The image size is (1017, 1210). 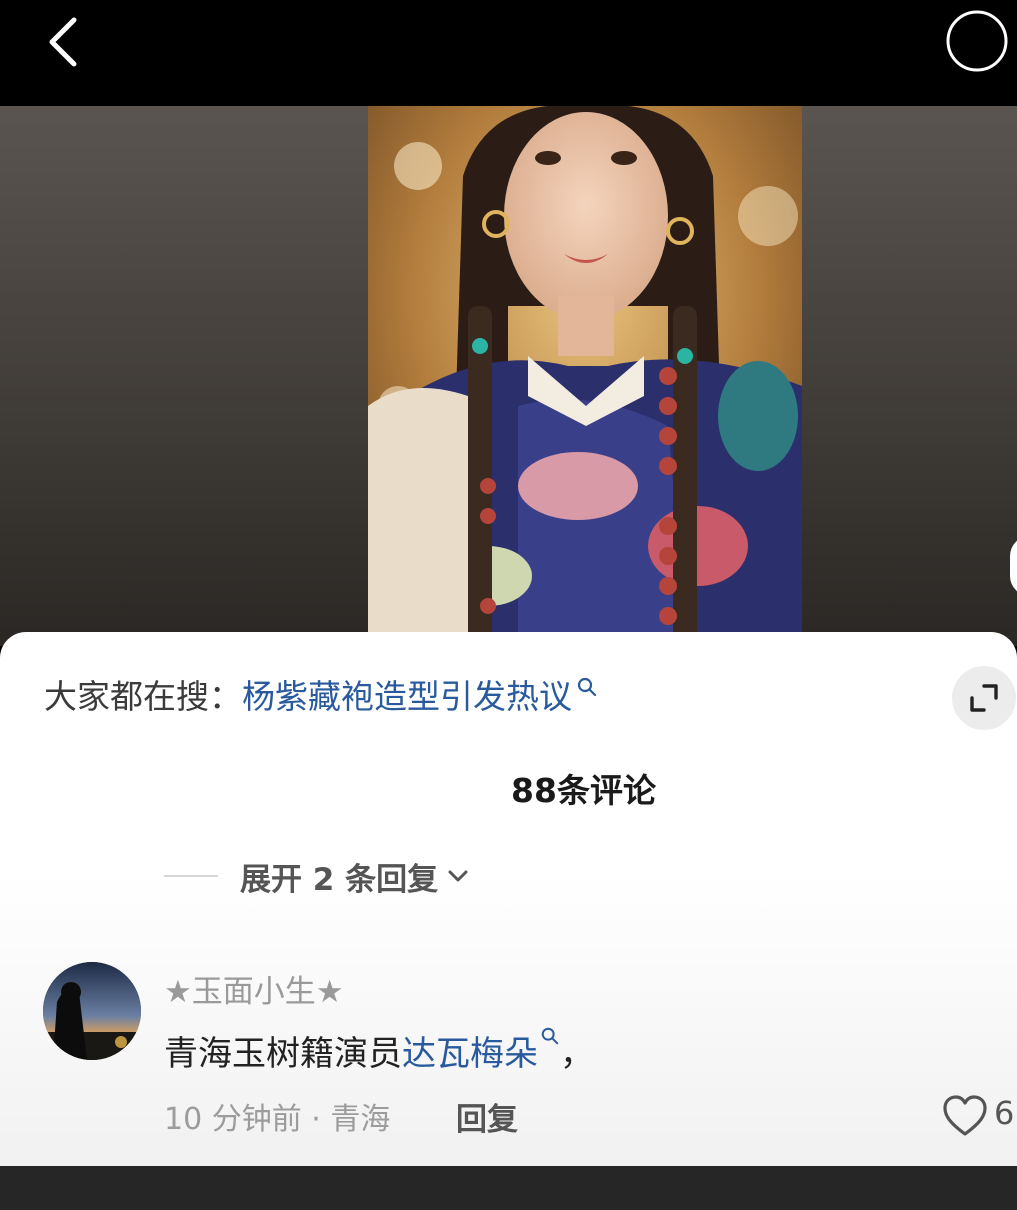 What do you see at coordinates (92, 1011) in the screenshot?
I see `avatar` at bounding box center [92, 1011].